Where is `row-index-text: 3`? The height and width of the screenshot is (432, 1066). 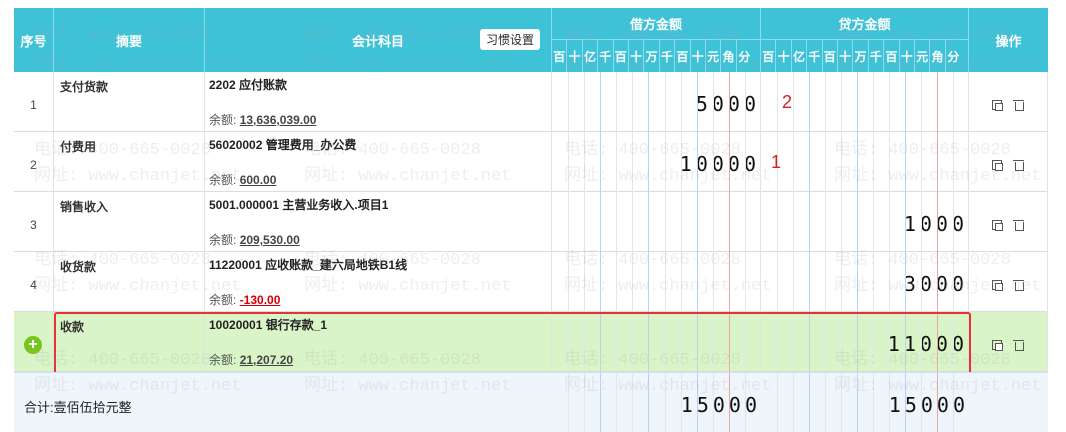
row-index-text: 3 is located at coordinates (33, 225).